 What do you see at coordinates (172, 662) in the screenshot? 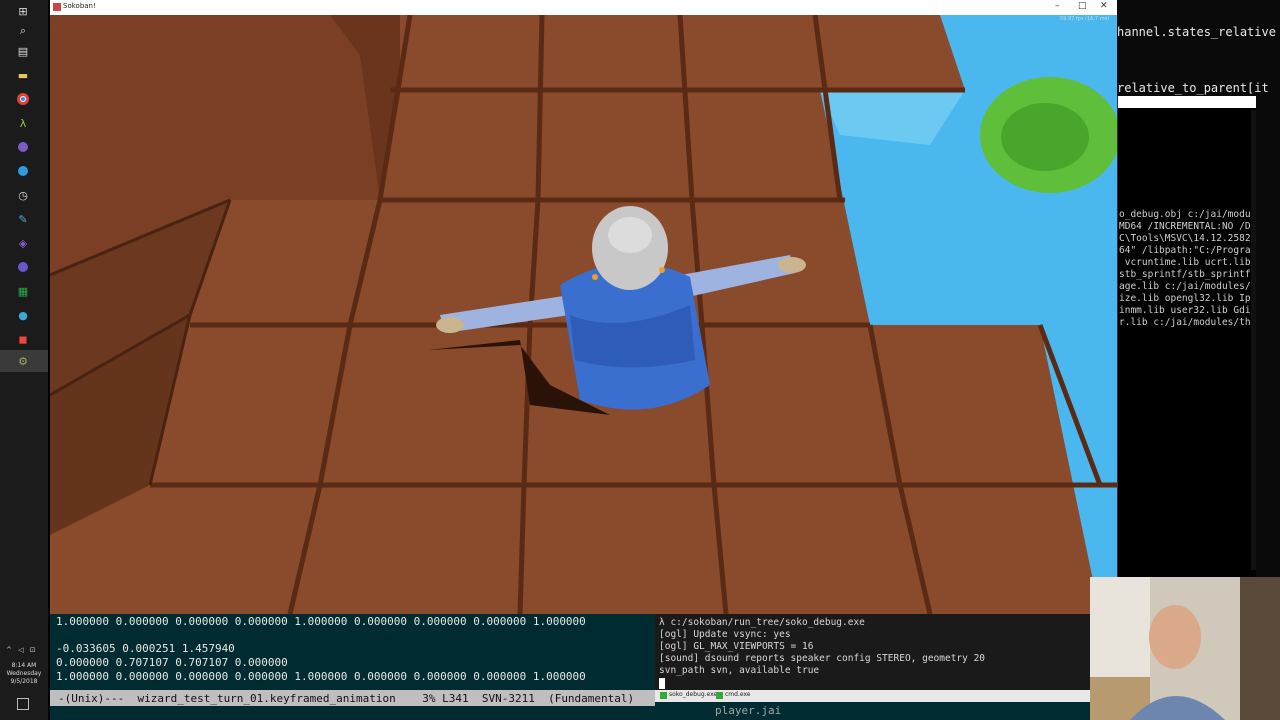
I see `buffer-line: 0.000000 0.707107 0.707107 0.000000` at bounding box center [172, 662].